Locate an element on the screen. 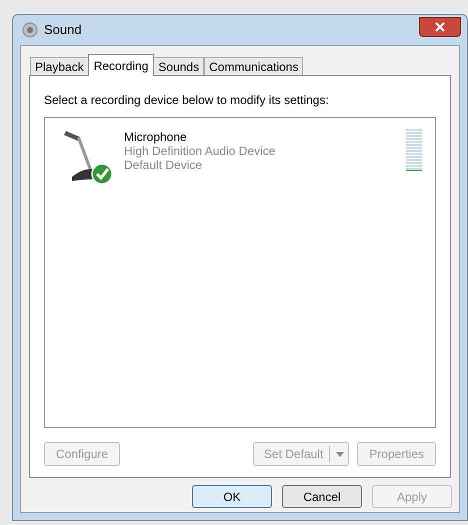  tab: Sounds is located at coordinates (178, 66).